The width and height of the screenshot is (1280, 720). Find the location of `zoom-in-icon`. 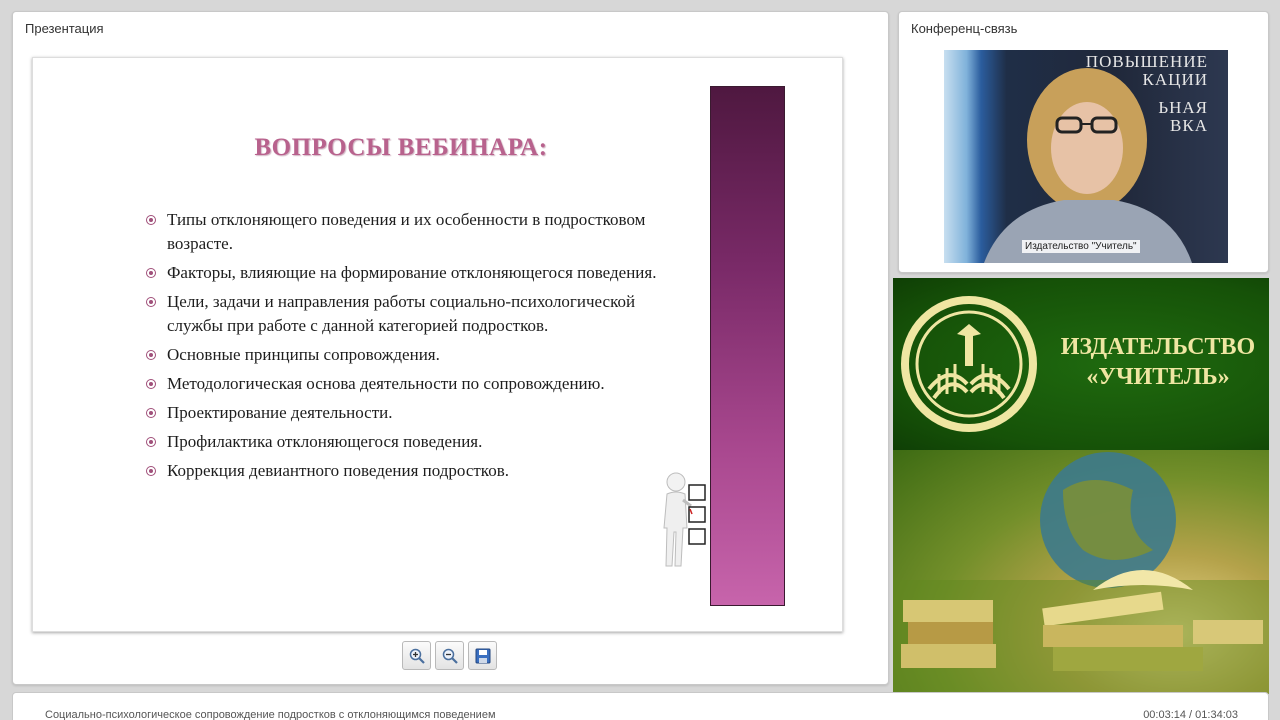

zoom-in-icon is located at coordinates (417, 656).